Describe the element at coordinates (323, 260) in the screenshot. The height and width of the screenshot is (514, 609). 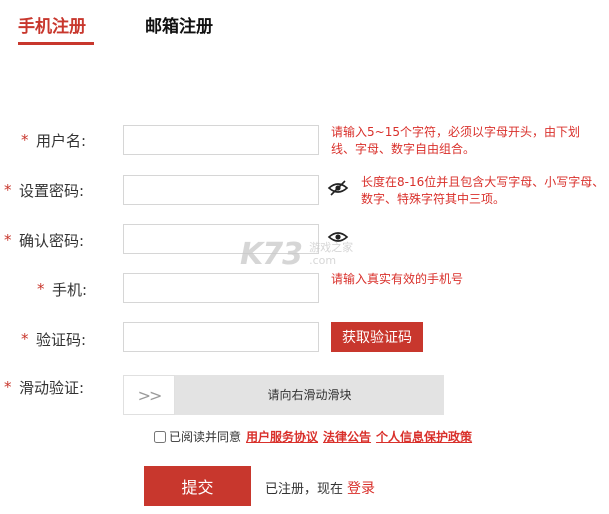
I see `watermark-domain: .com` at that location.